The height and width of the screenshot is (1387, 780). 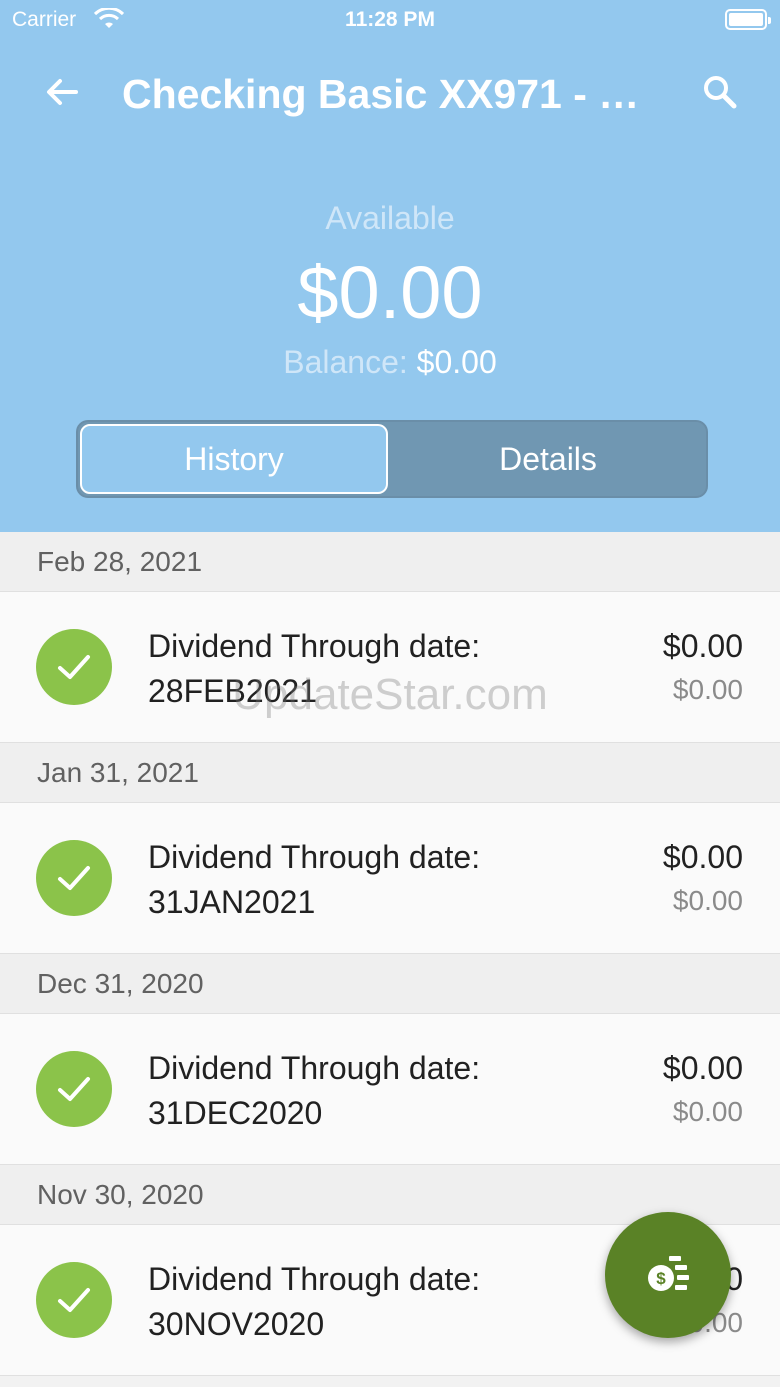 I want to click on transfer-money-icon: $, so click(x=668, y=1273).